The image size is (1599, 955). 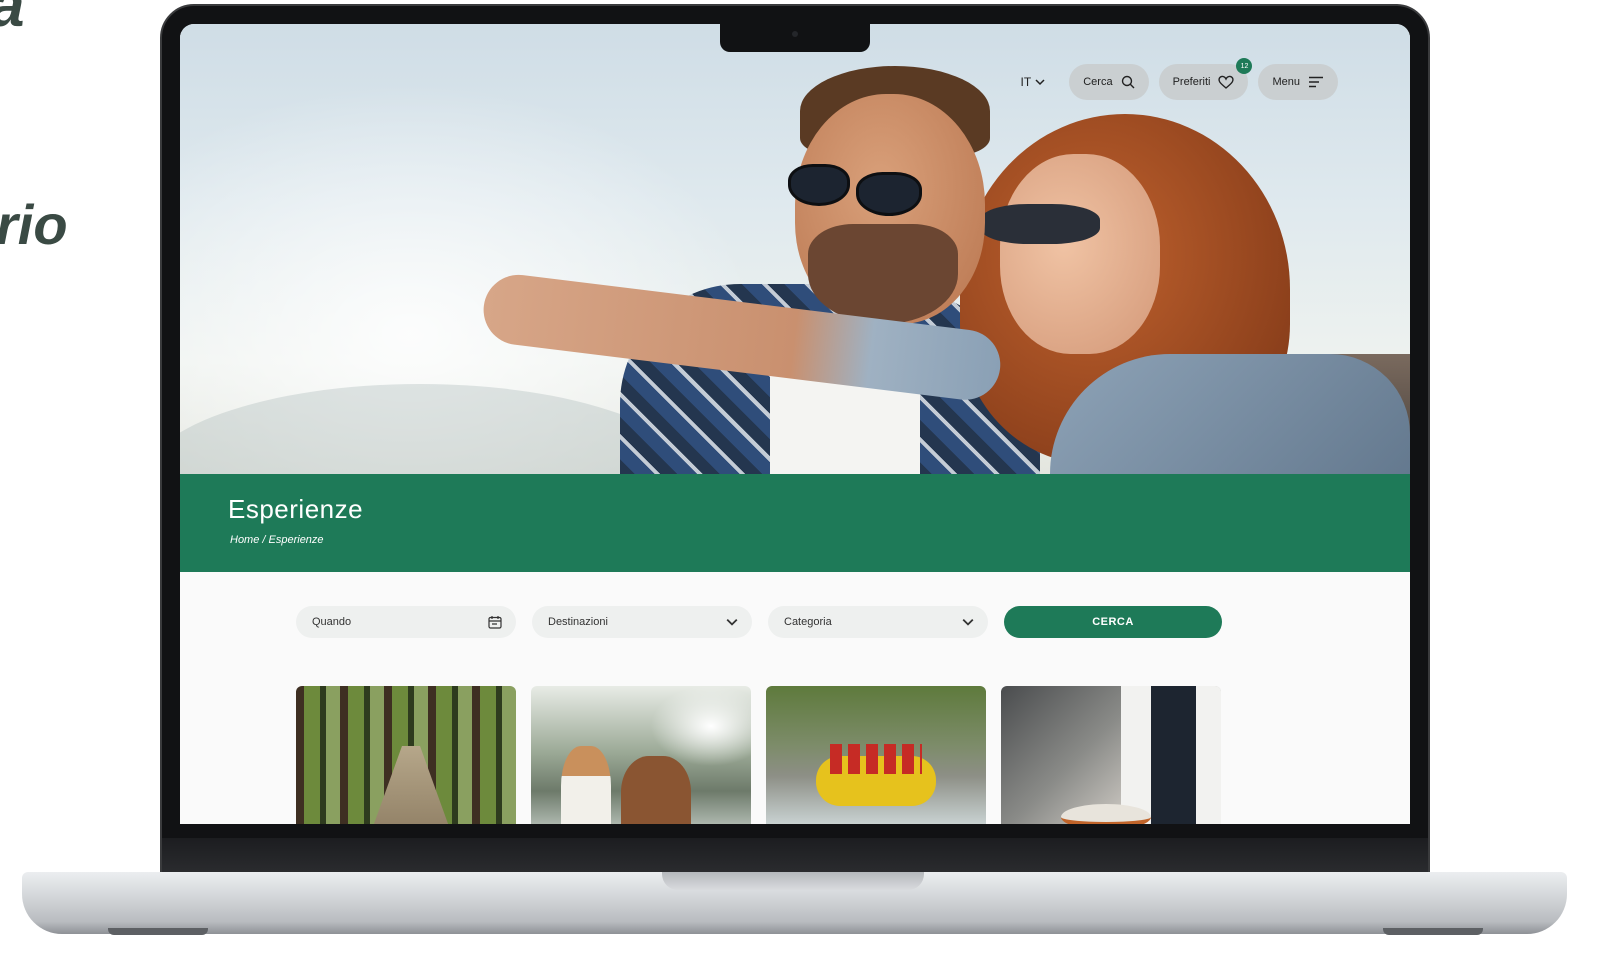 What do you see at coordinates (1040, 224) in the screenshot?
I see `woman-sunglasses` at bounding box center [1040, 224].